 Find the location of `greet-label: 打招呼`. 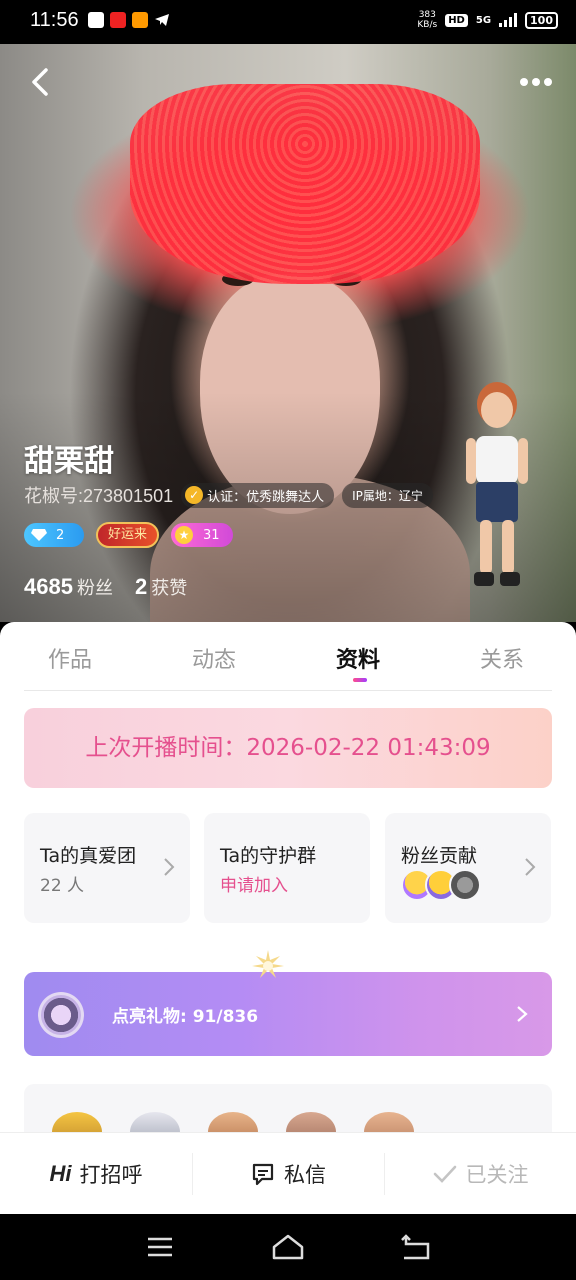

greet-label: 打招呼 is located at coordinates (111, 1175).